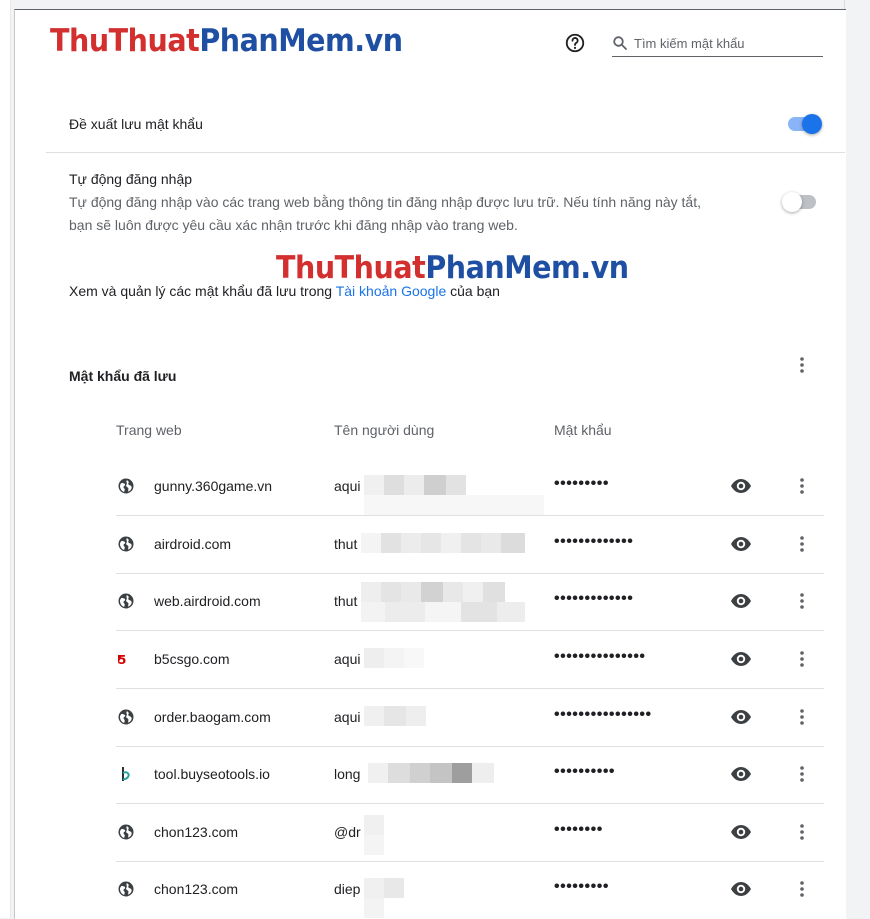 This screenshot has height=919, width=870. Describe the element at coordinates (149, 430) in the screenshot. I see `column-header-website: Trang web` at that location.